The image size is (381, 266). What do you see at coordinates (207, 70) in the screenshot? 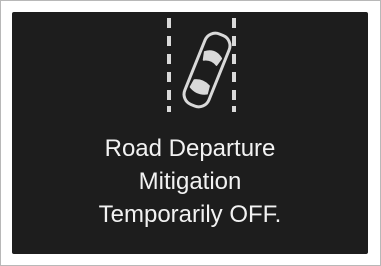
I see `car-outline` at bounding box center [207, 70].